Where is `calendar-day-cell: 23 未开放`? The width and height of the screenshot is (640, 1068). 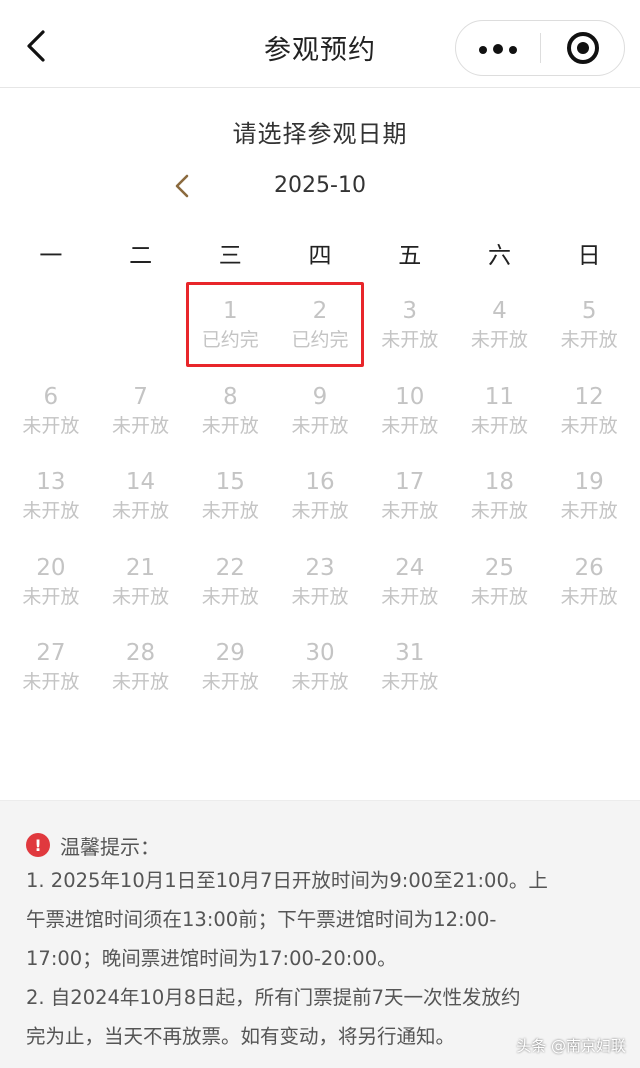
calendar-day-cell: 23 未开放 is located at coordinates (320, 596).